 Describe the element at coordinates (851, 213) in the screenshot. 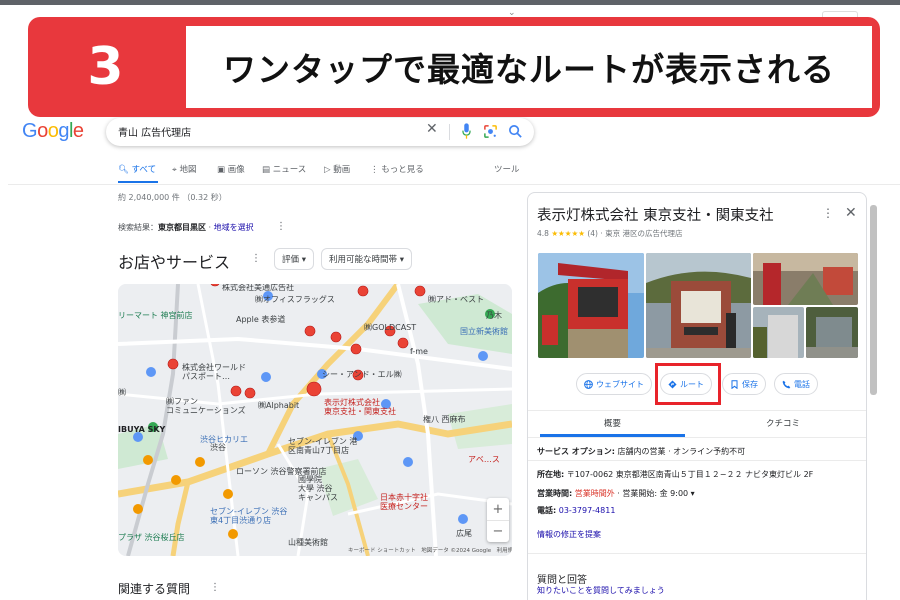

I see `close-icon: ✕` at that location.